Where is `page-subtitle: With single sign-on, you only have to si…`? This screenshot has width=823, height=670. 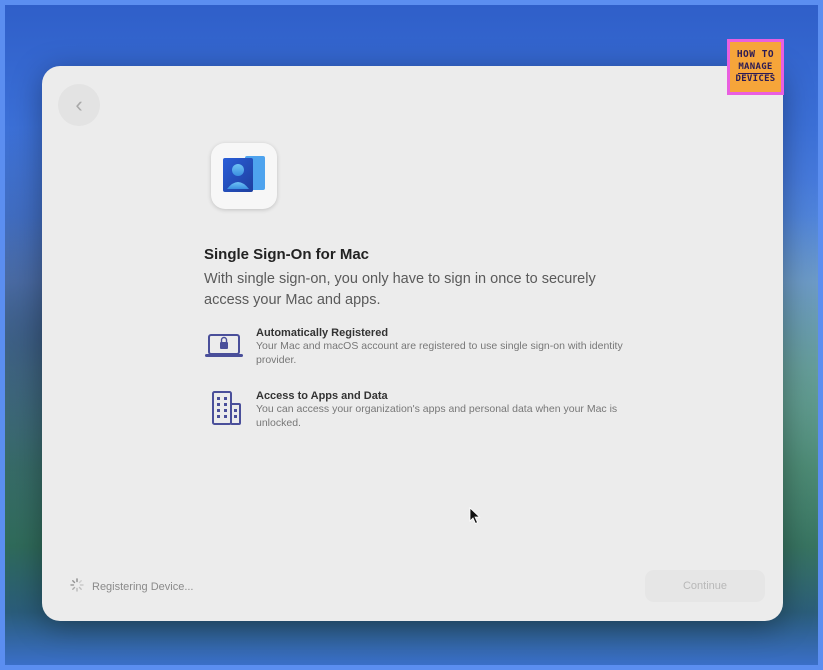 page-subtitle: With single sign-on, you only have to si… is located at coordinates (400, 289).